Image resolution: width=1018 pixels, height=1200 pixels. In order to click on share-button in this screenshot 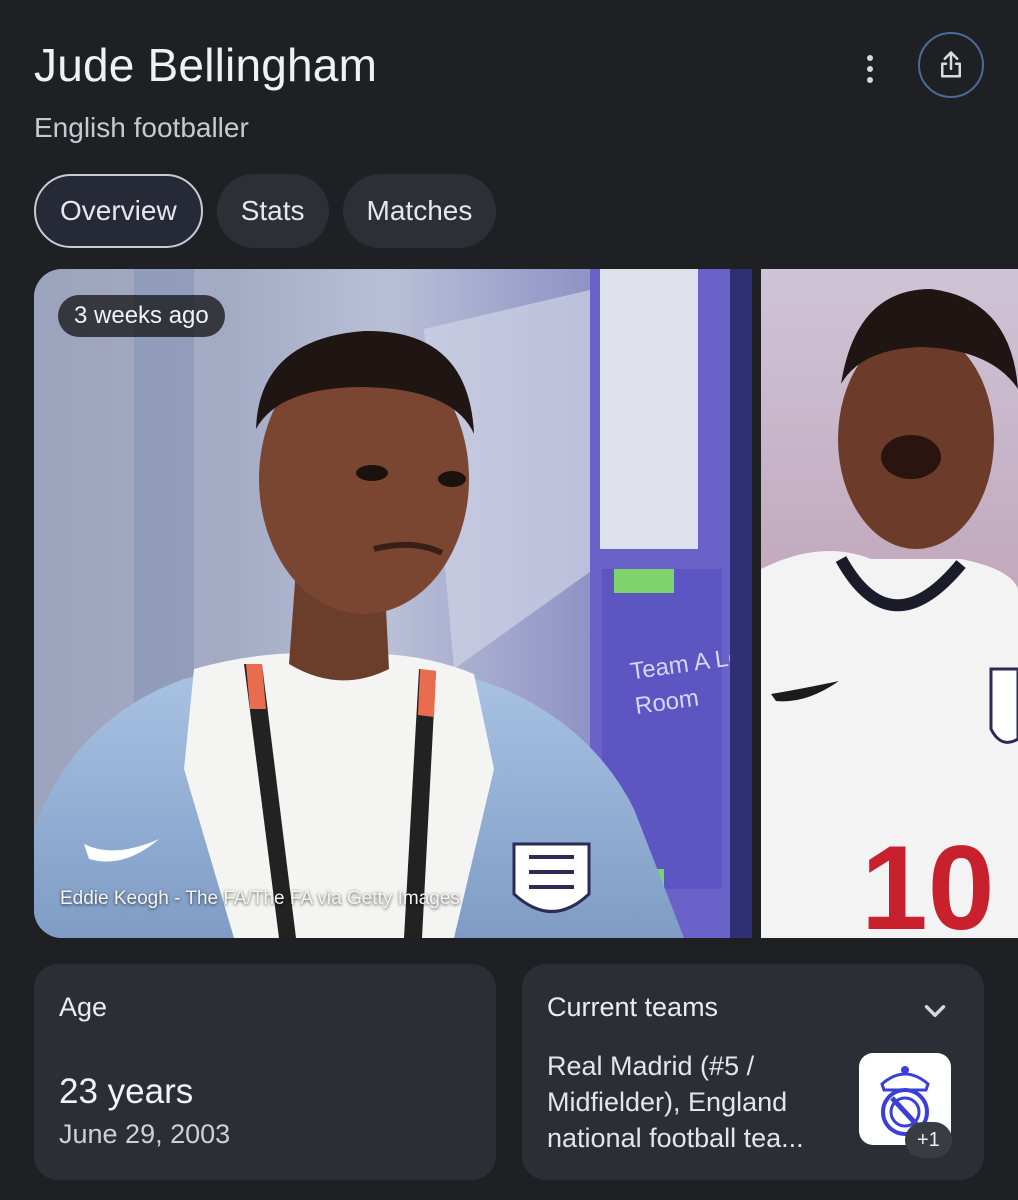, I will do `click(951, 65)`.